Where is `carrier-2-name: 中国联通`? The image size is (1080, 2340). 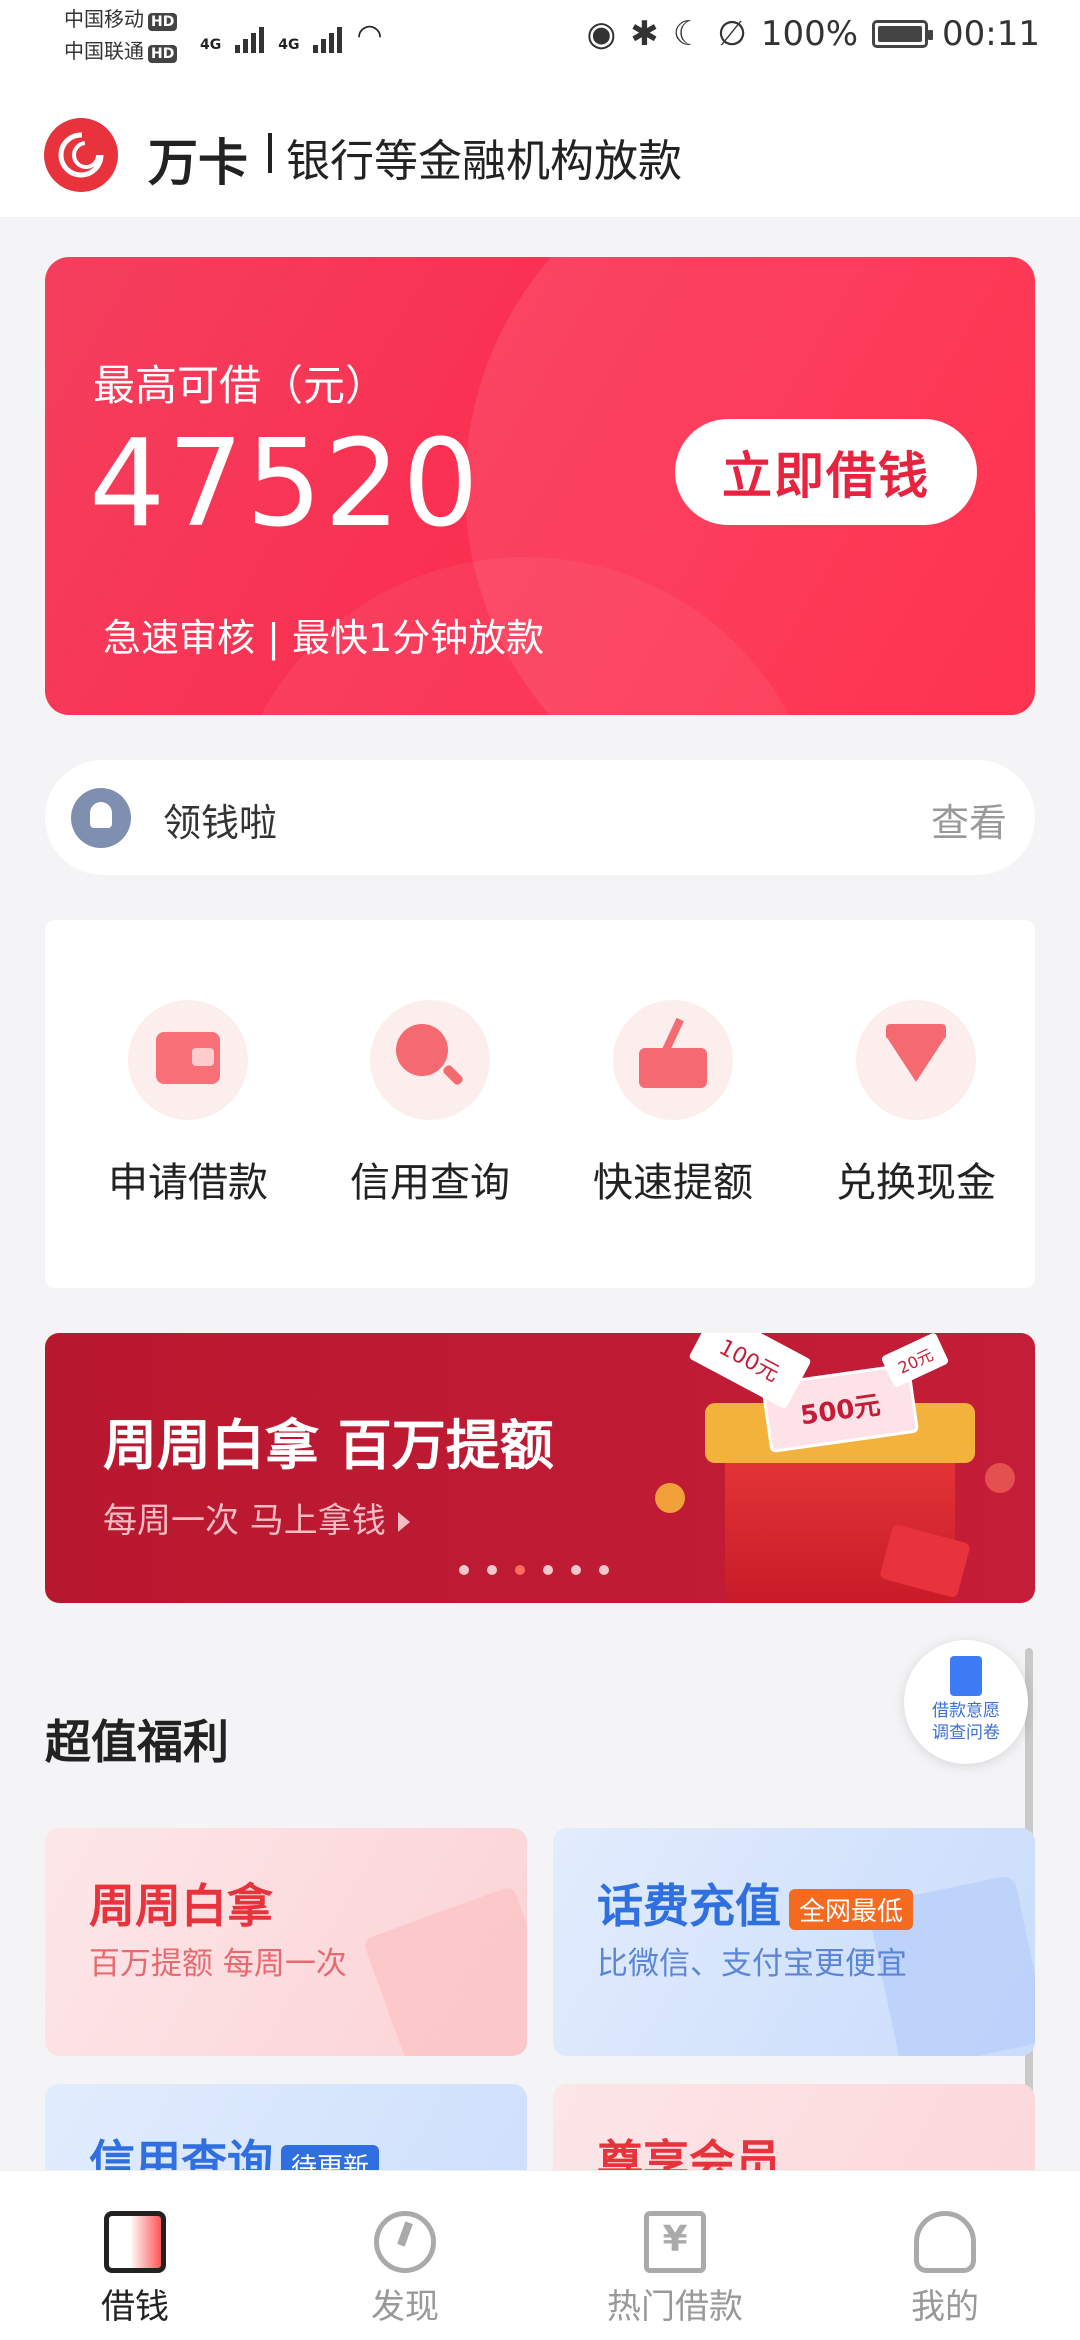 carrier-2-name: 中国联通 is located at coordinates (104, 51).